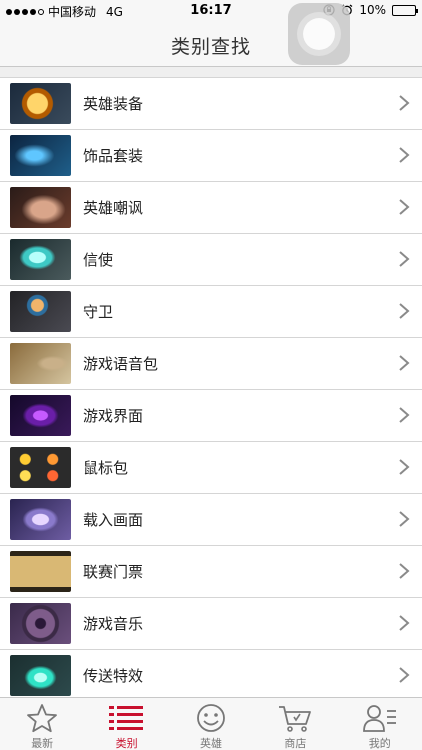 This screenshot has height=750, width=422. What do you see at coordinates (113, 676) in the screenshot?
I see `category-label: 传送特效` at bounding box center [113, 676].